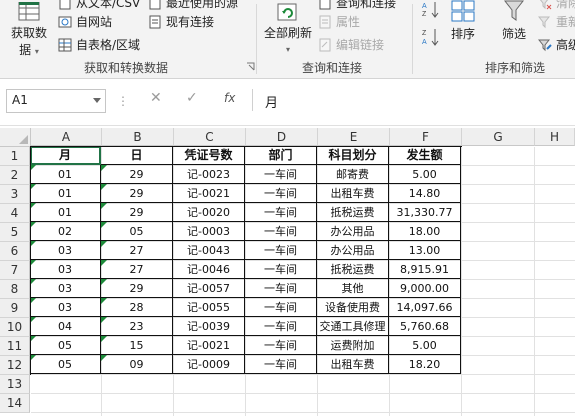  I want to click on table-cell: 5.00, so click(425, 345).